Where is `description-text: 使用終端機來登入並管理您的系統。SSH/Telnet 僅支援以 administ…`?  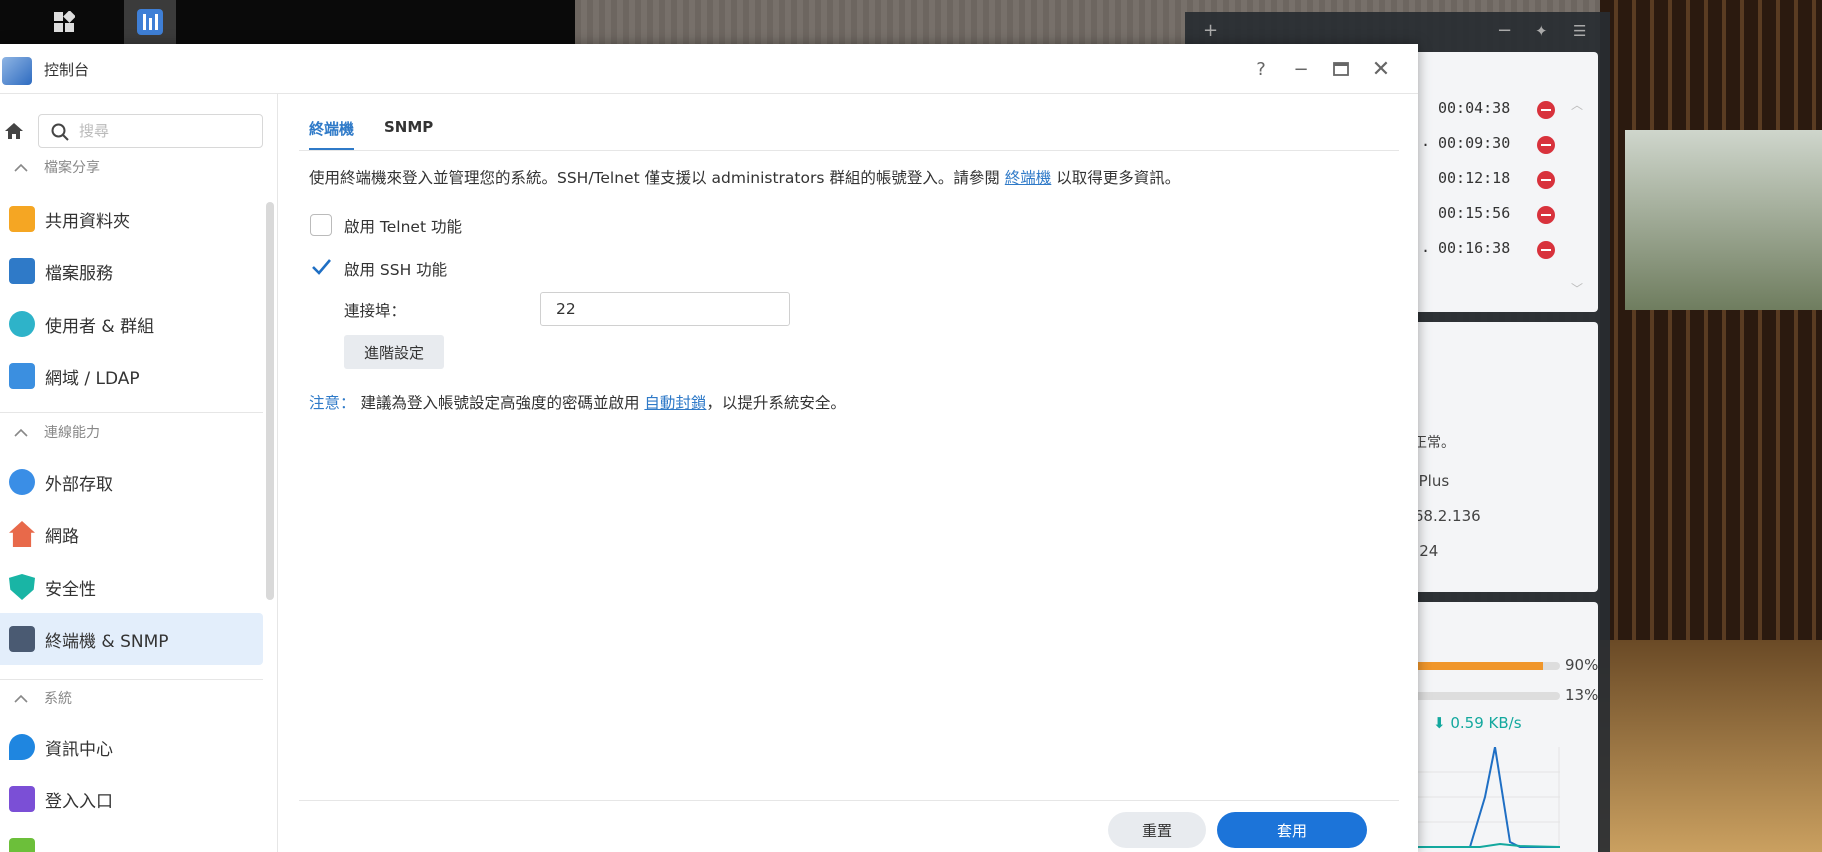
description-text: 使用終端機來登入並管理您的系統。SSH/Telnet 僅支援以 administ… is located at coordinates (654, 178).